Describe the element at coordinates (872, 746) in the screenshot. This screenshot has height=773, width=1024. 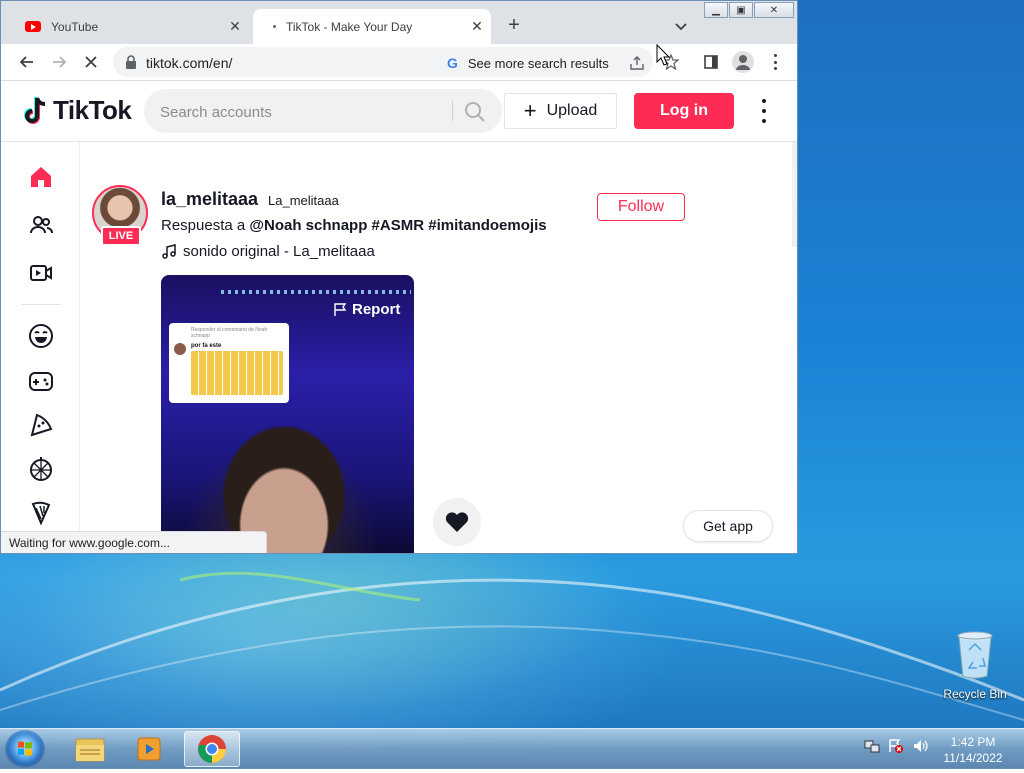
I see `network-icon` at that location.